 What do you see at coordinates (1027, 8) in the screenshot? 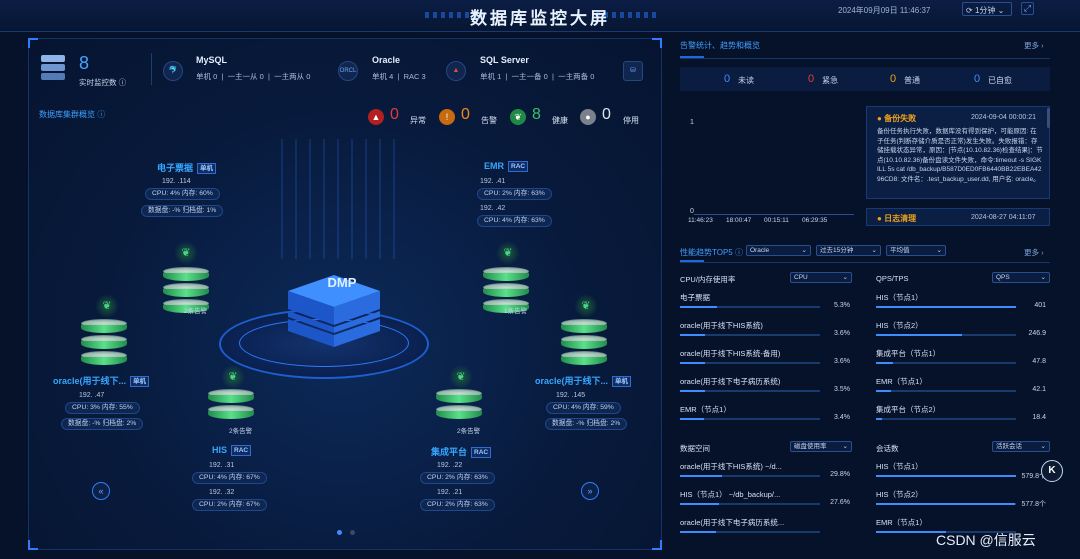
I see `fullscreen-icon: ⤢` at bounding box center [1027, 8].